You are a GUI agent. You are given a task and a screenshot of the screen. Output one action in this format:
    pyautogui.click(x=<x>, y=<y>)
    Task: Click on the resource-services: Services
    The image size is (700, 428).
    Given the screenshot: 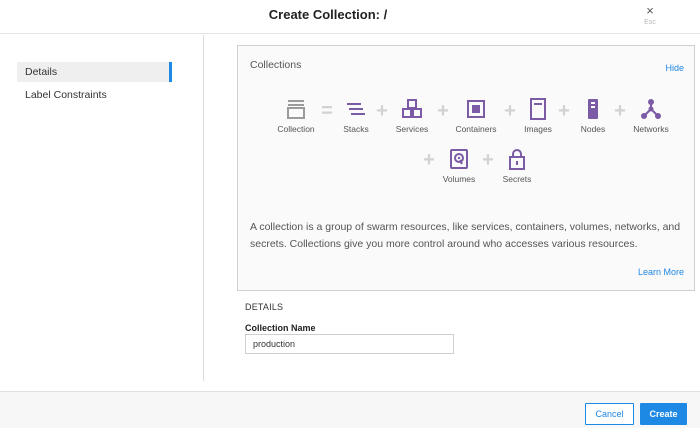 What is the action you would take?
    pyautogui.click(x=412, y=116)
    